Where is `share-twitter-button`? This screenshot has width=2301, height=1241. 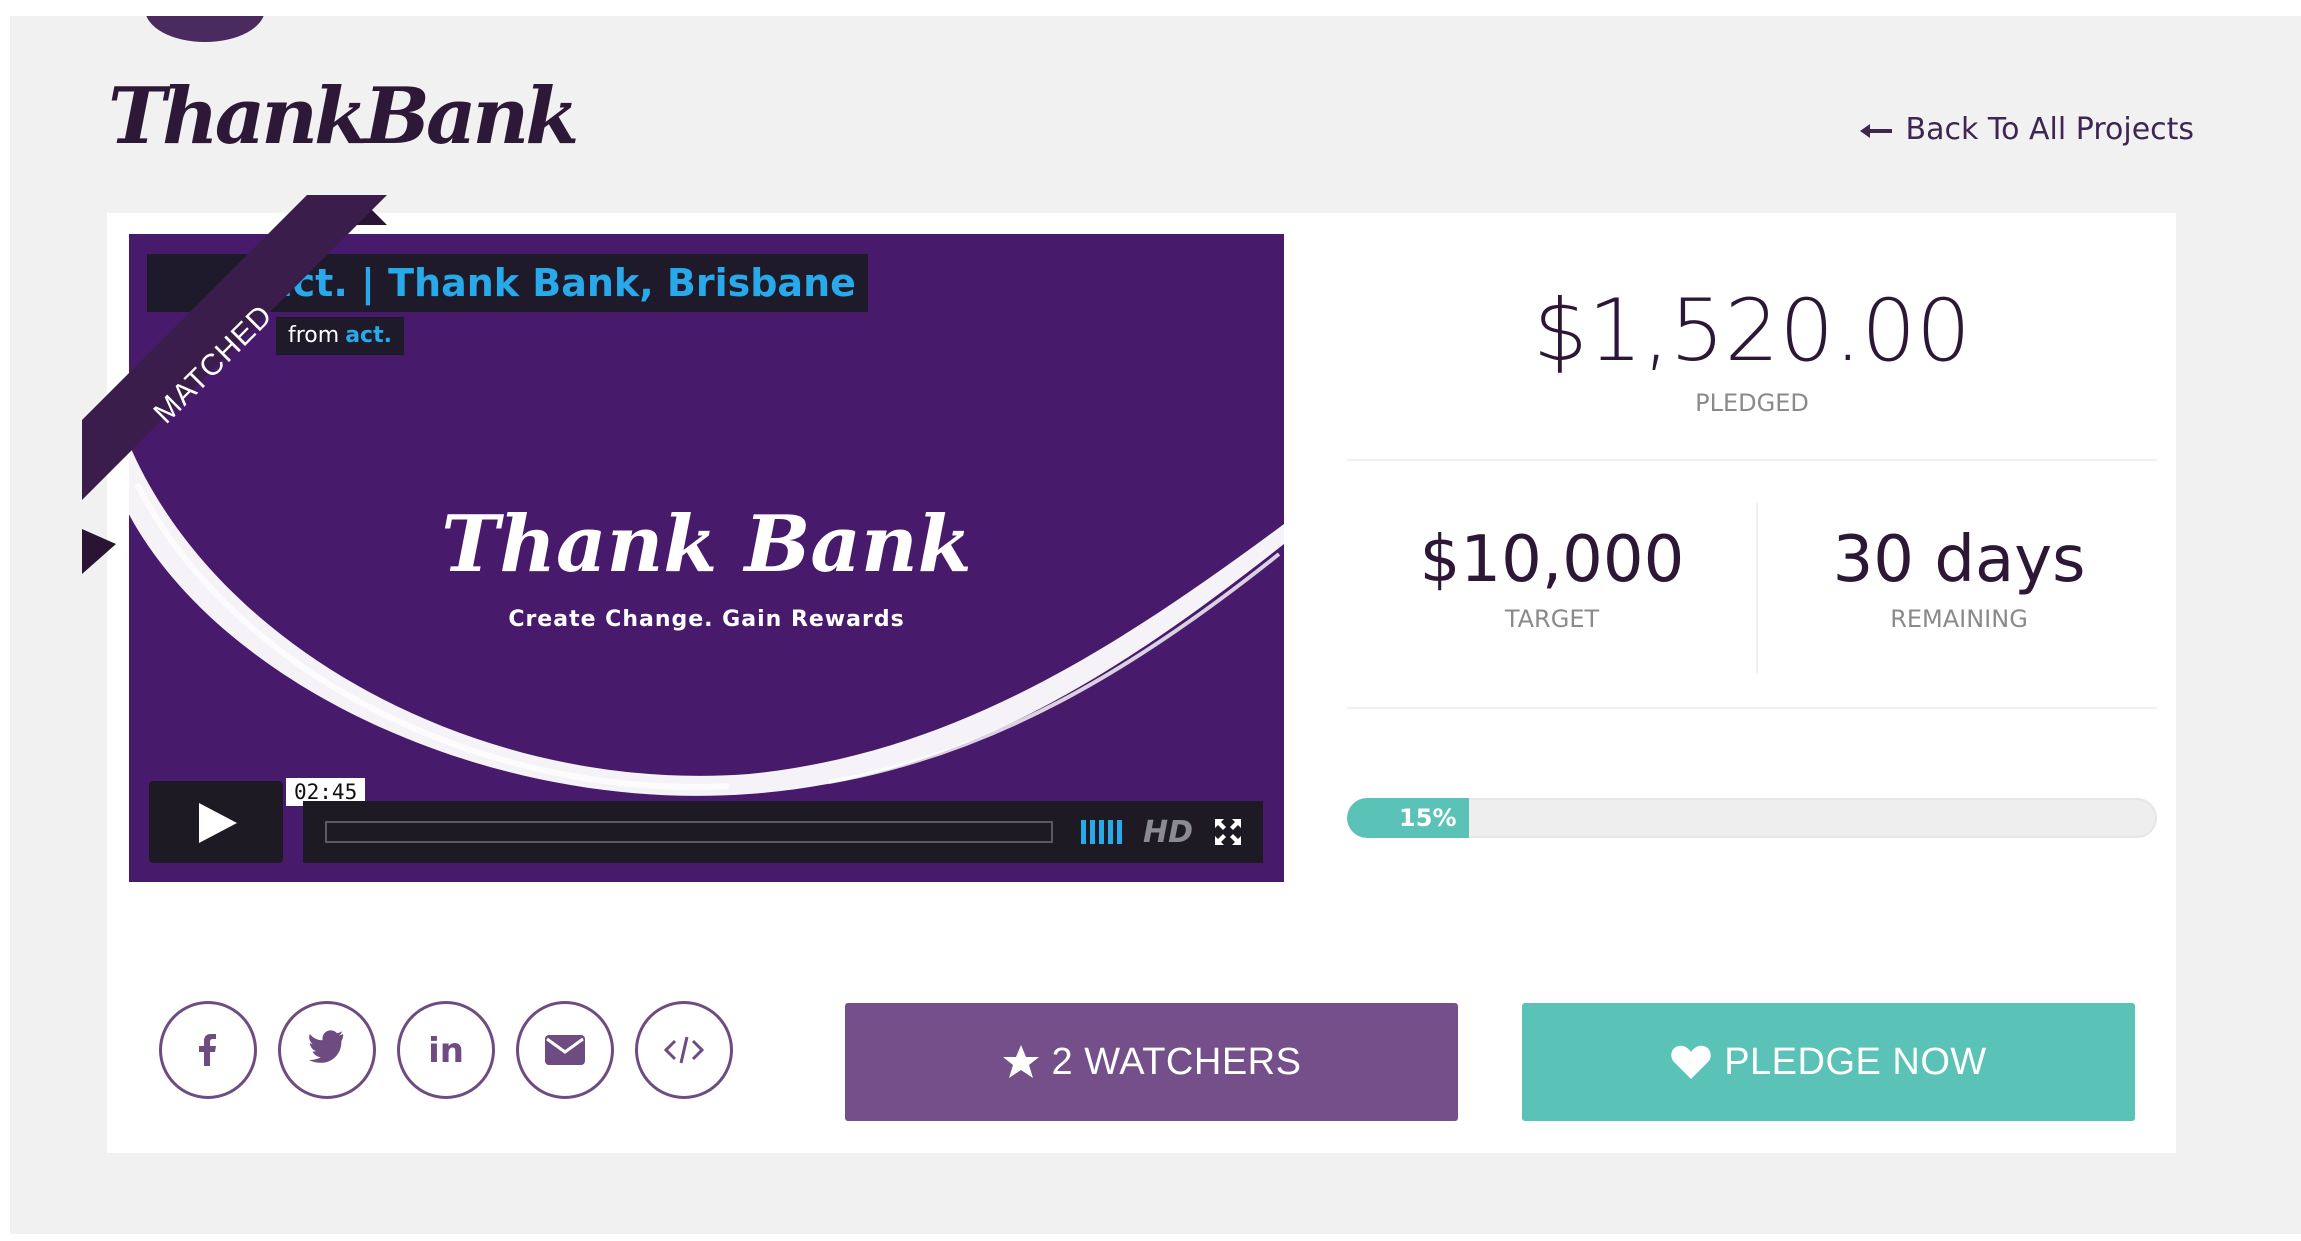 share-twitter-button is located at coordinates (327, 1050).